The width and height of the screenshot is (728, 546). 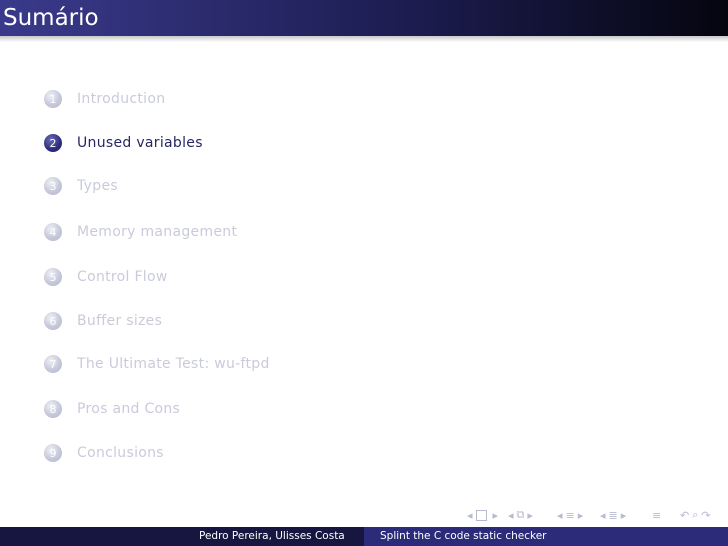 I want to click on toc-item-7: 7 The Ultimate Test: wu-ftpd, so click(x=157, y=364).